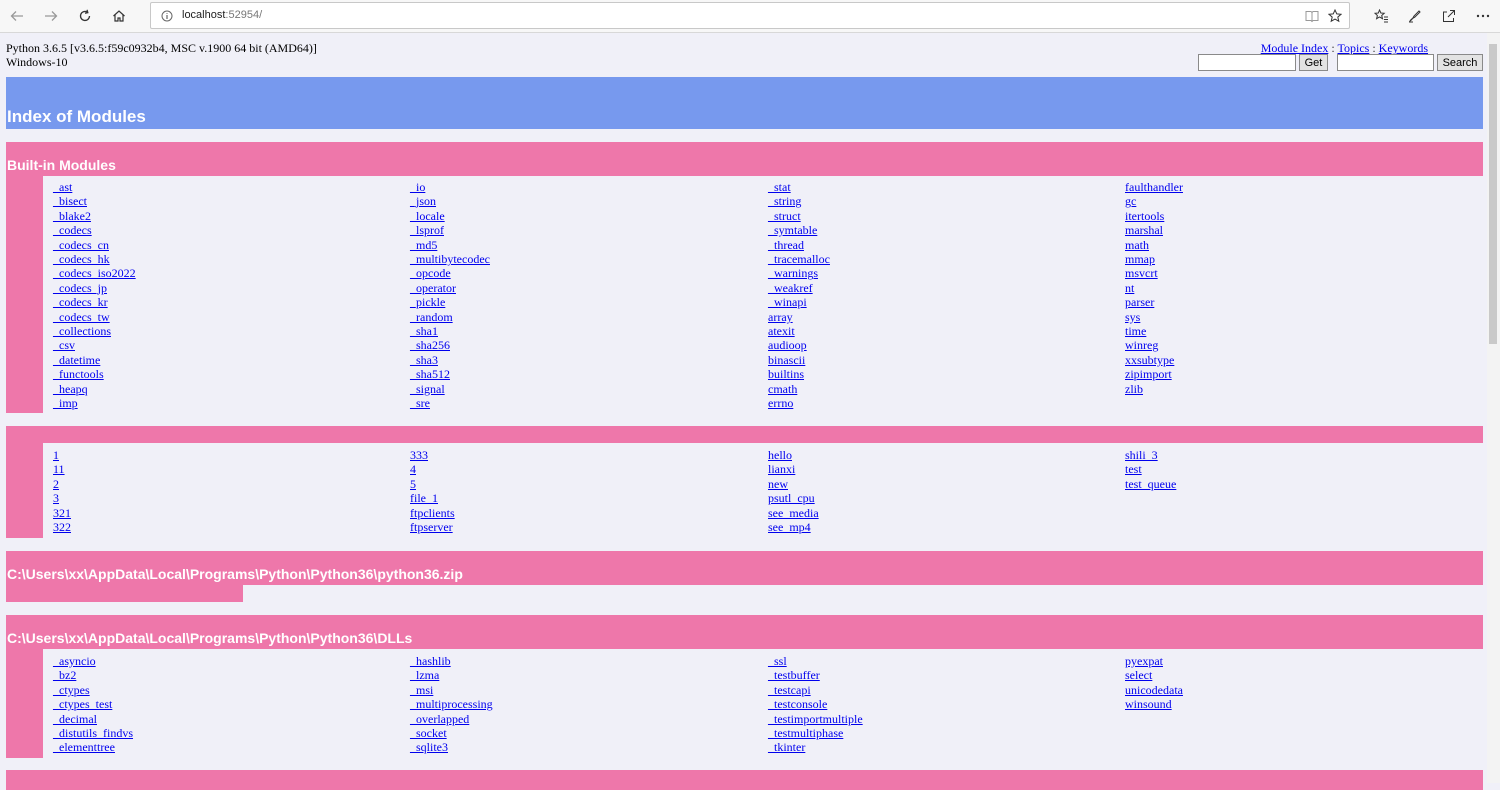 This screenshot has width=1500, height=790. I want to click on module-link: _collections, so click(94, 331).